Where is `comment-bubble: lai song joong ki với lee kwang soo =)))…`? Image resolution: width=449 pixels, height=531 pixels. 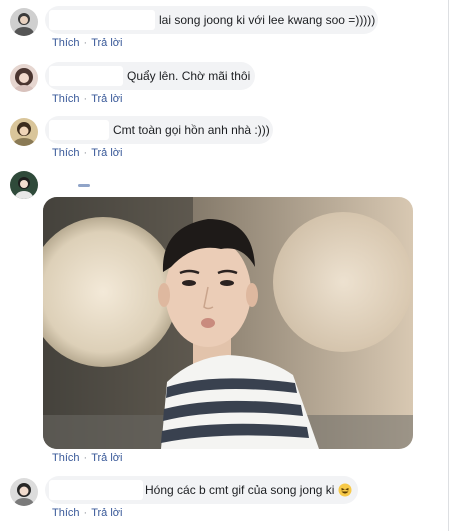 comment-bubble: lai song joong ki với lee kwang soo =)))… is located at coordinates (211, 20).